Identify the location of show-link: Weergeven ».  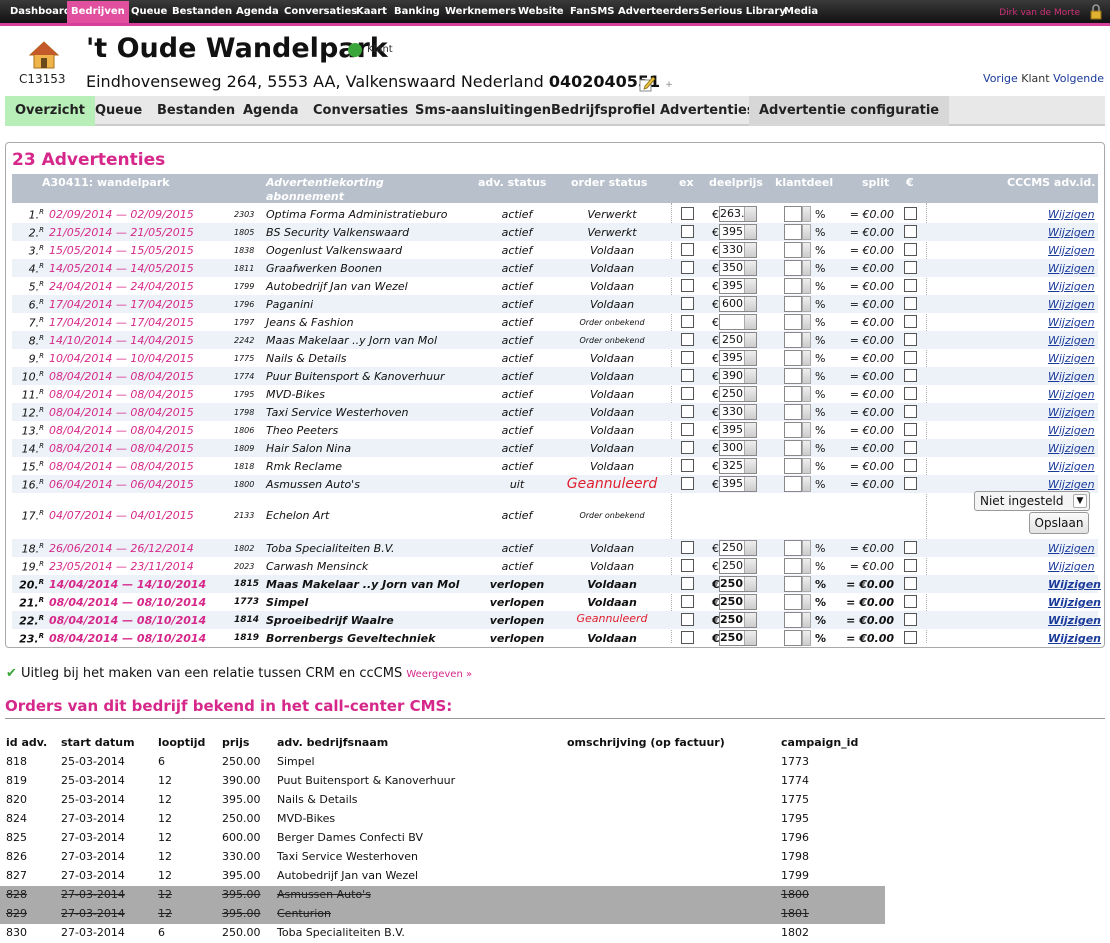
(439, 674).